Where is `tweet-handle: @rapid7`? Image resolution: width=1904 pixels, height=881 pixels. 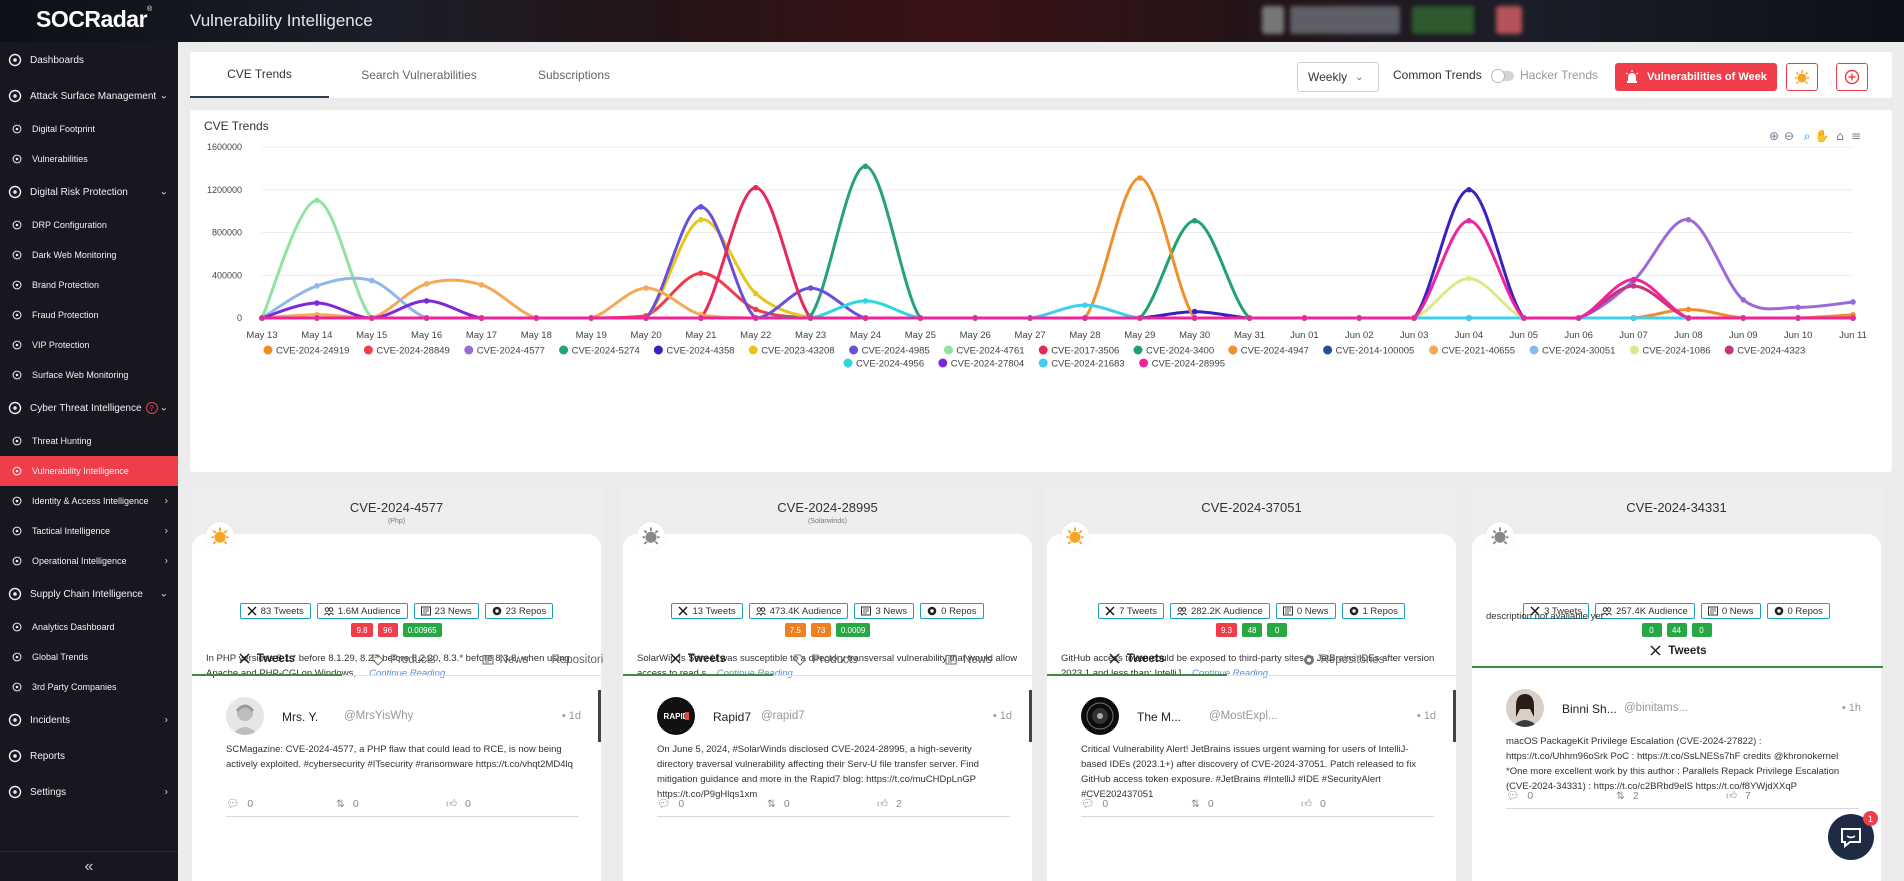 tweet-handle: @rapid7 is located at coordinates (783, 716).